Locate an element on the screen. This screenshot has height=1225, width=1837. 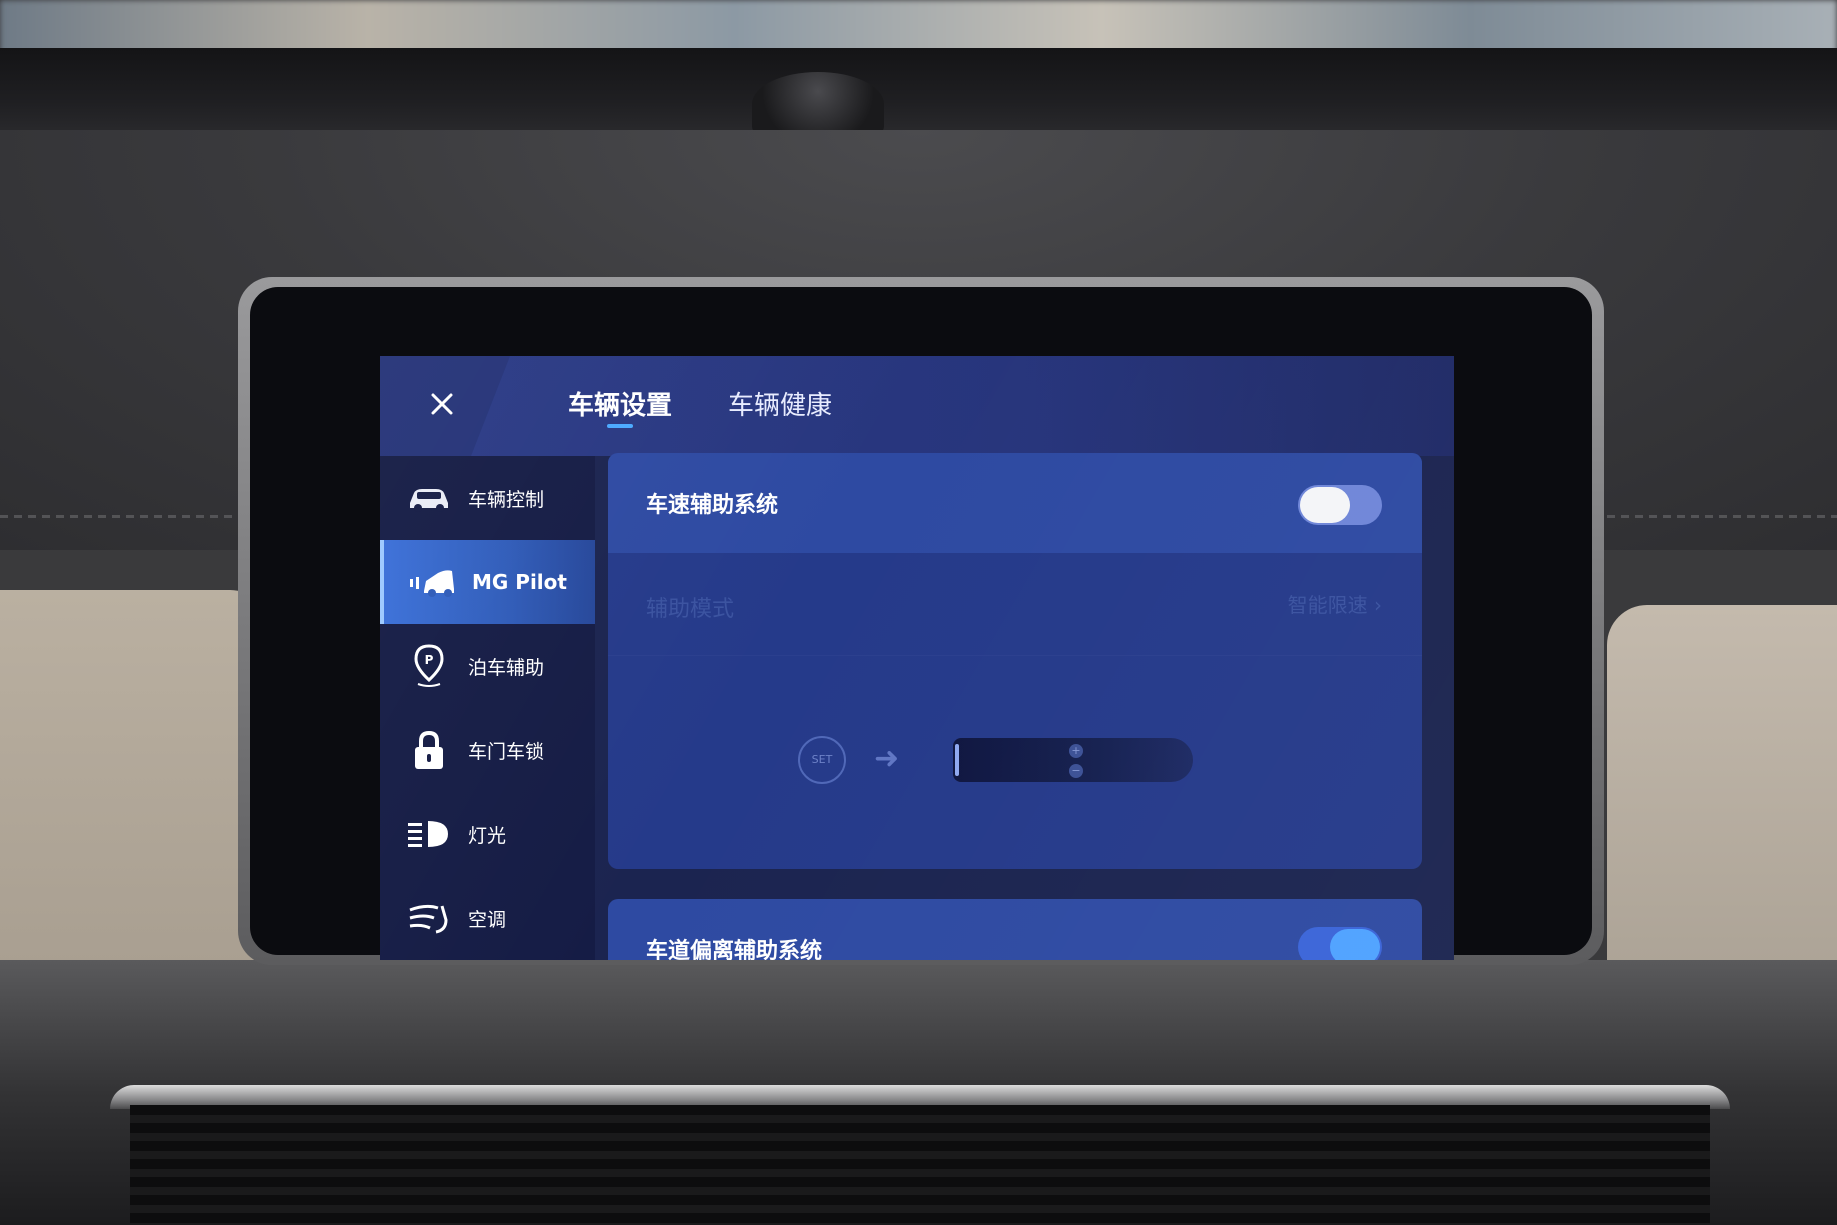
sidebar-item-lights: 灯光 is located at coordinates (487, 834).